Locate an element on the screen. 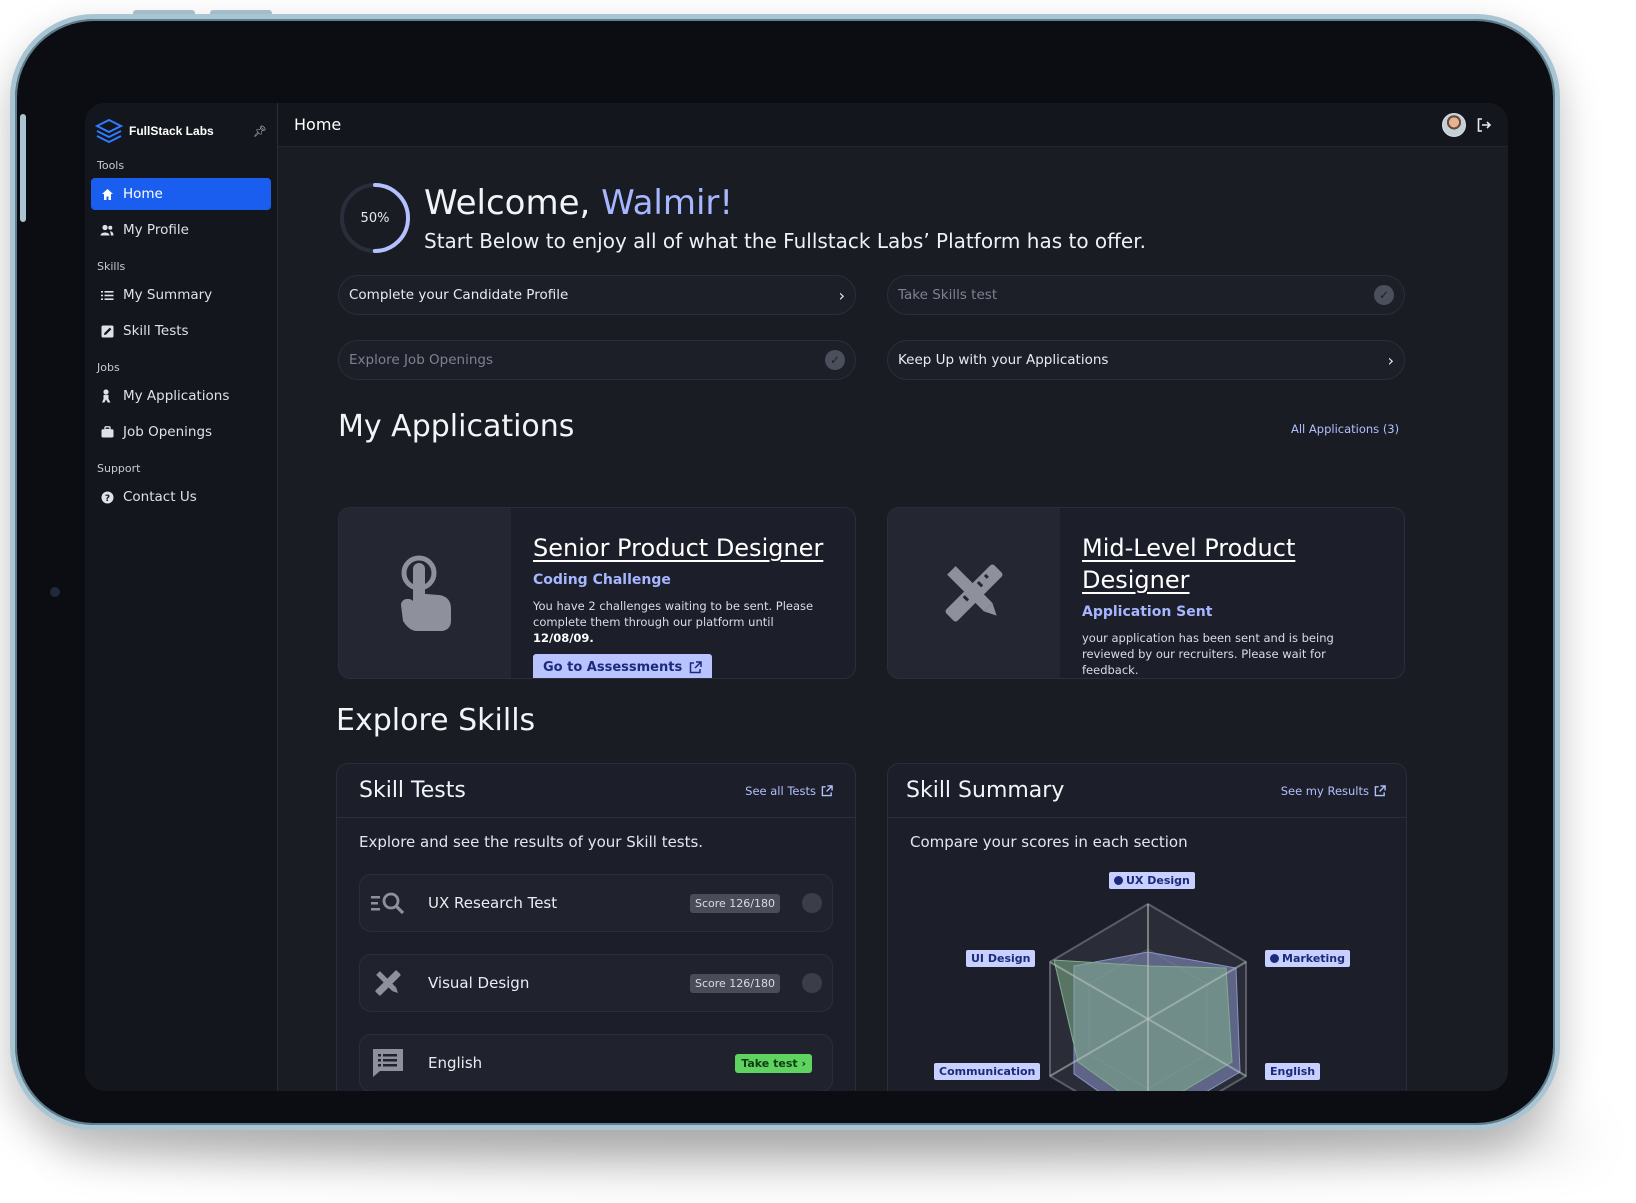 Image resolution: width=1636 pixels, height=1203 pixels. take-test-button: Take test › is located at coordinates (773, 1063).